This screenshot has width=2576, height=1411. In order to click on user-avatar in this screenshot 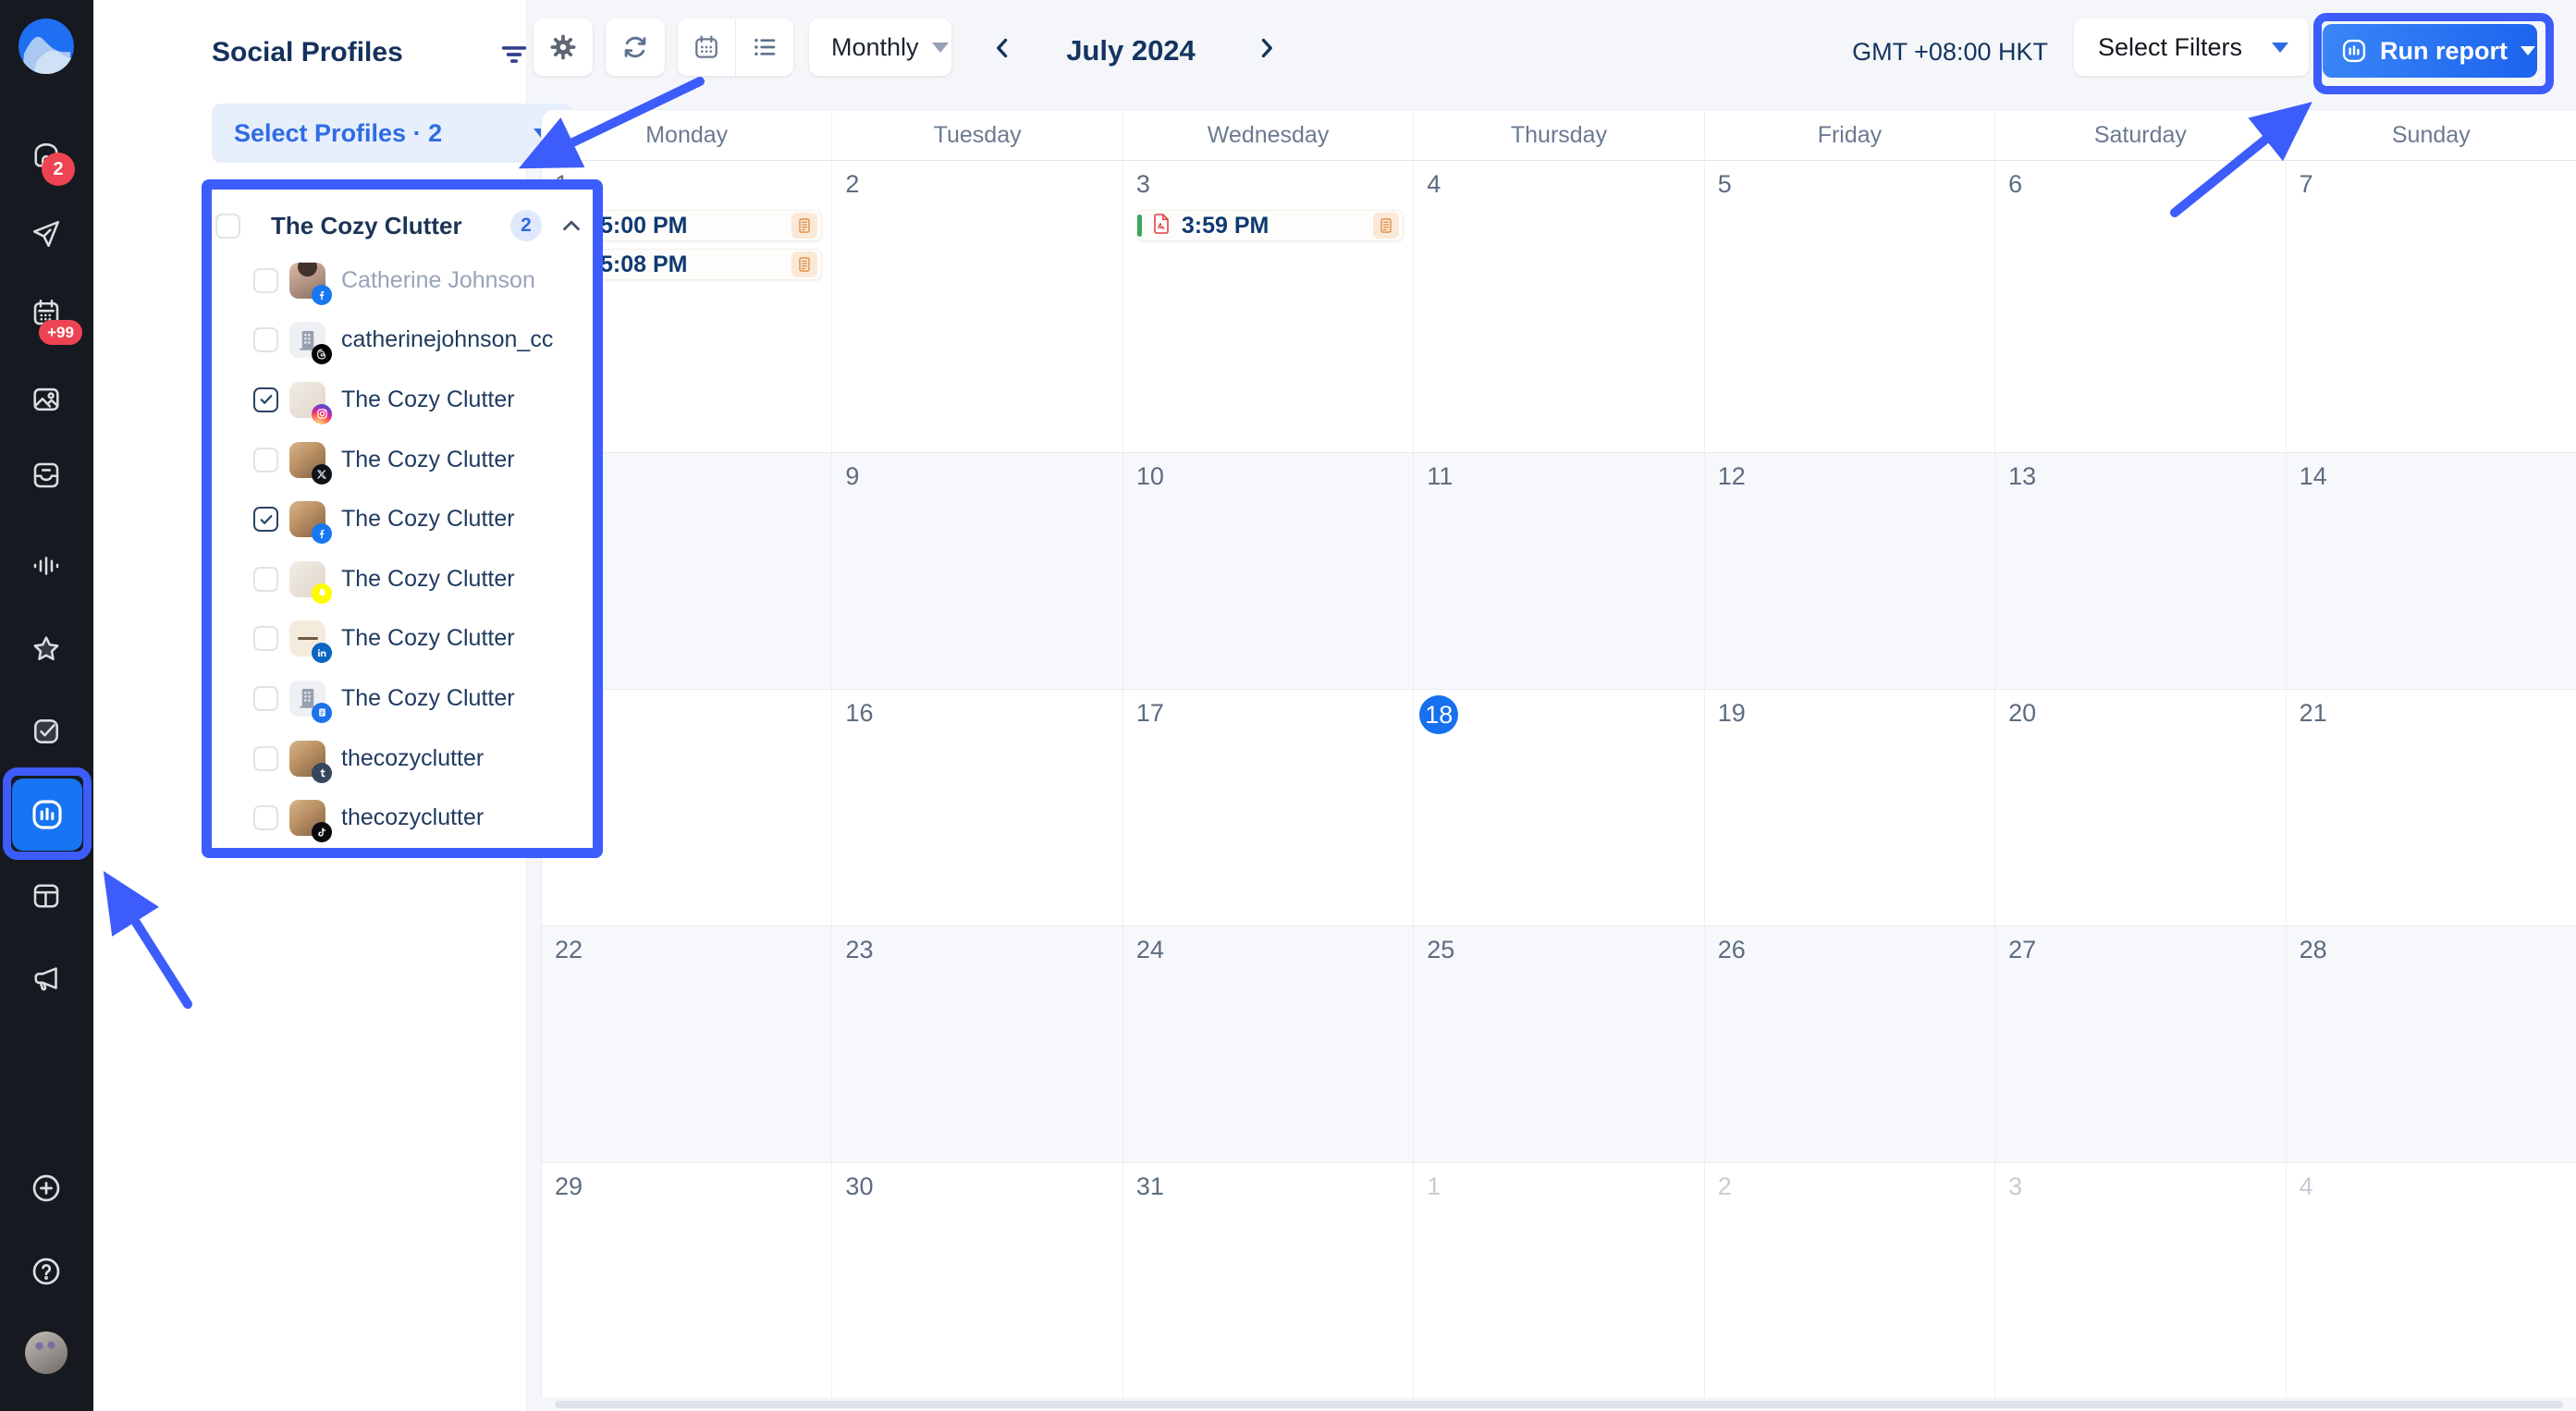, I will do `click(46, 1352)`.